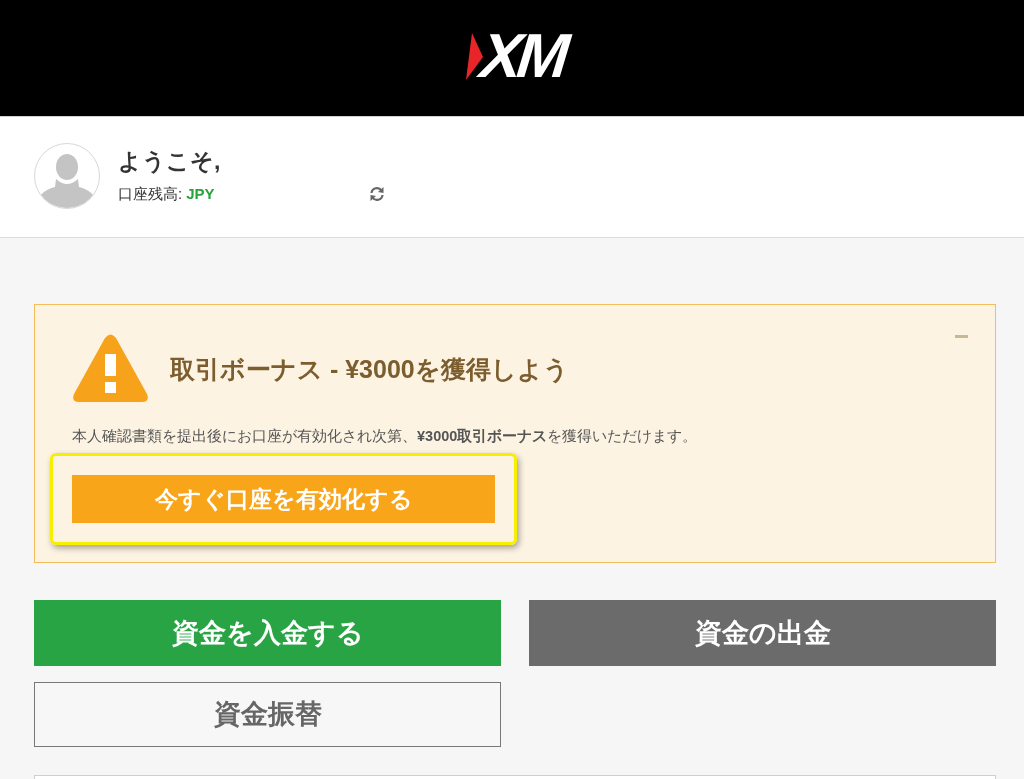 The width and height of the screenshot is (1024, 779). Describe the element at coordinates (267, 633) in the screenshot. I see `deposit-button: 資金を入金する` at that location.